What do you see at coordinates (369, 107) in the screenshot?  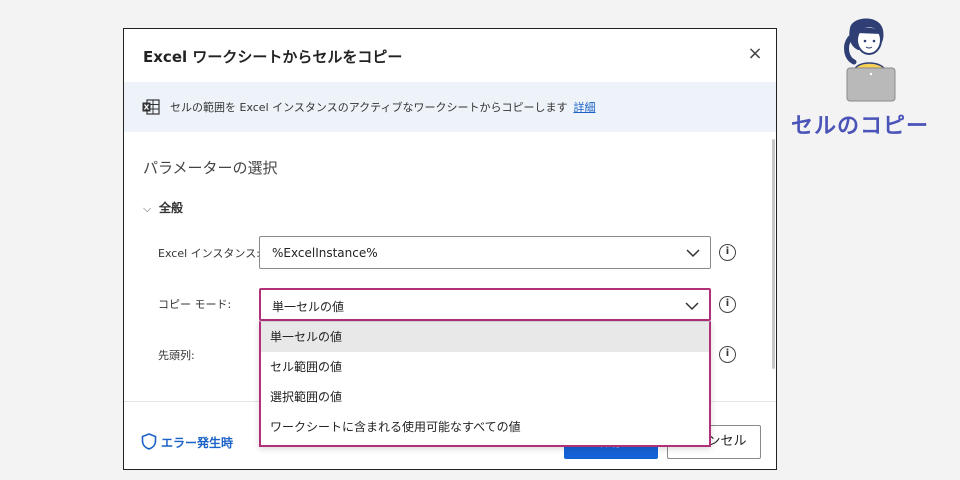 I see `info-description: セルの範囲を Excel インスタンスのアクティブなワークシートからコピーします` at bounding box center [369, 107].